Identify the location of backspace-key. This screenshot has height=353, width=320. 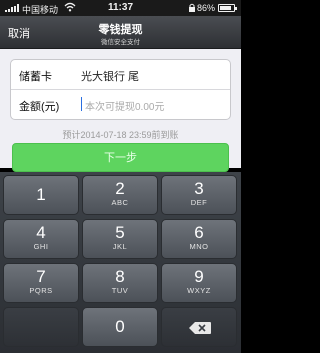
(199, 327).